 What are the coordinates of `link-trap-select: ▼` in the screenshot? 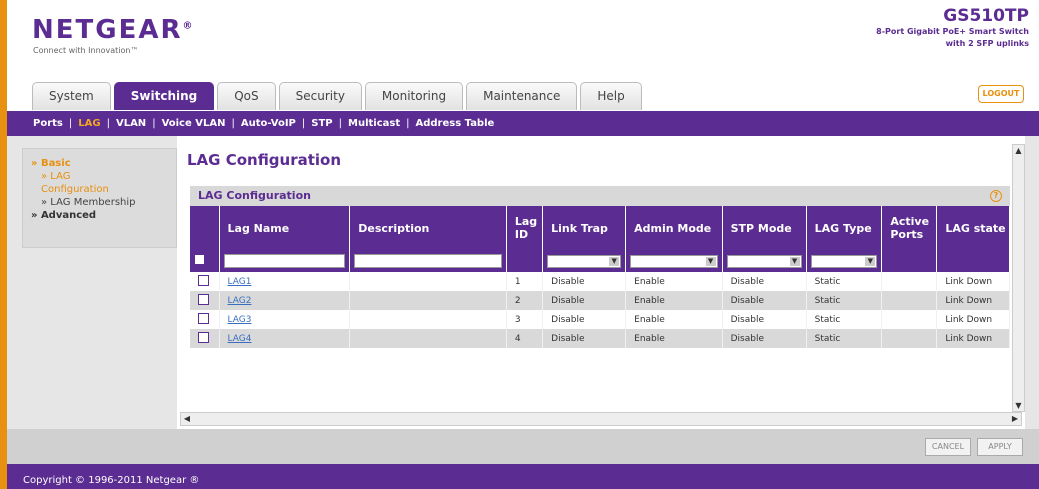 It's located at (584, 261).